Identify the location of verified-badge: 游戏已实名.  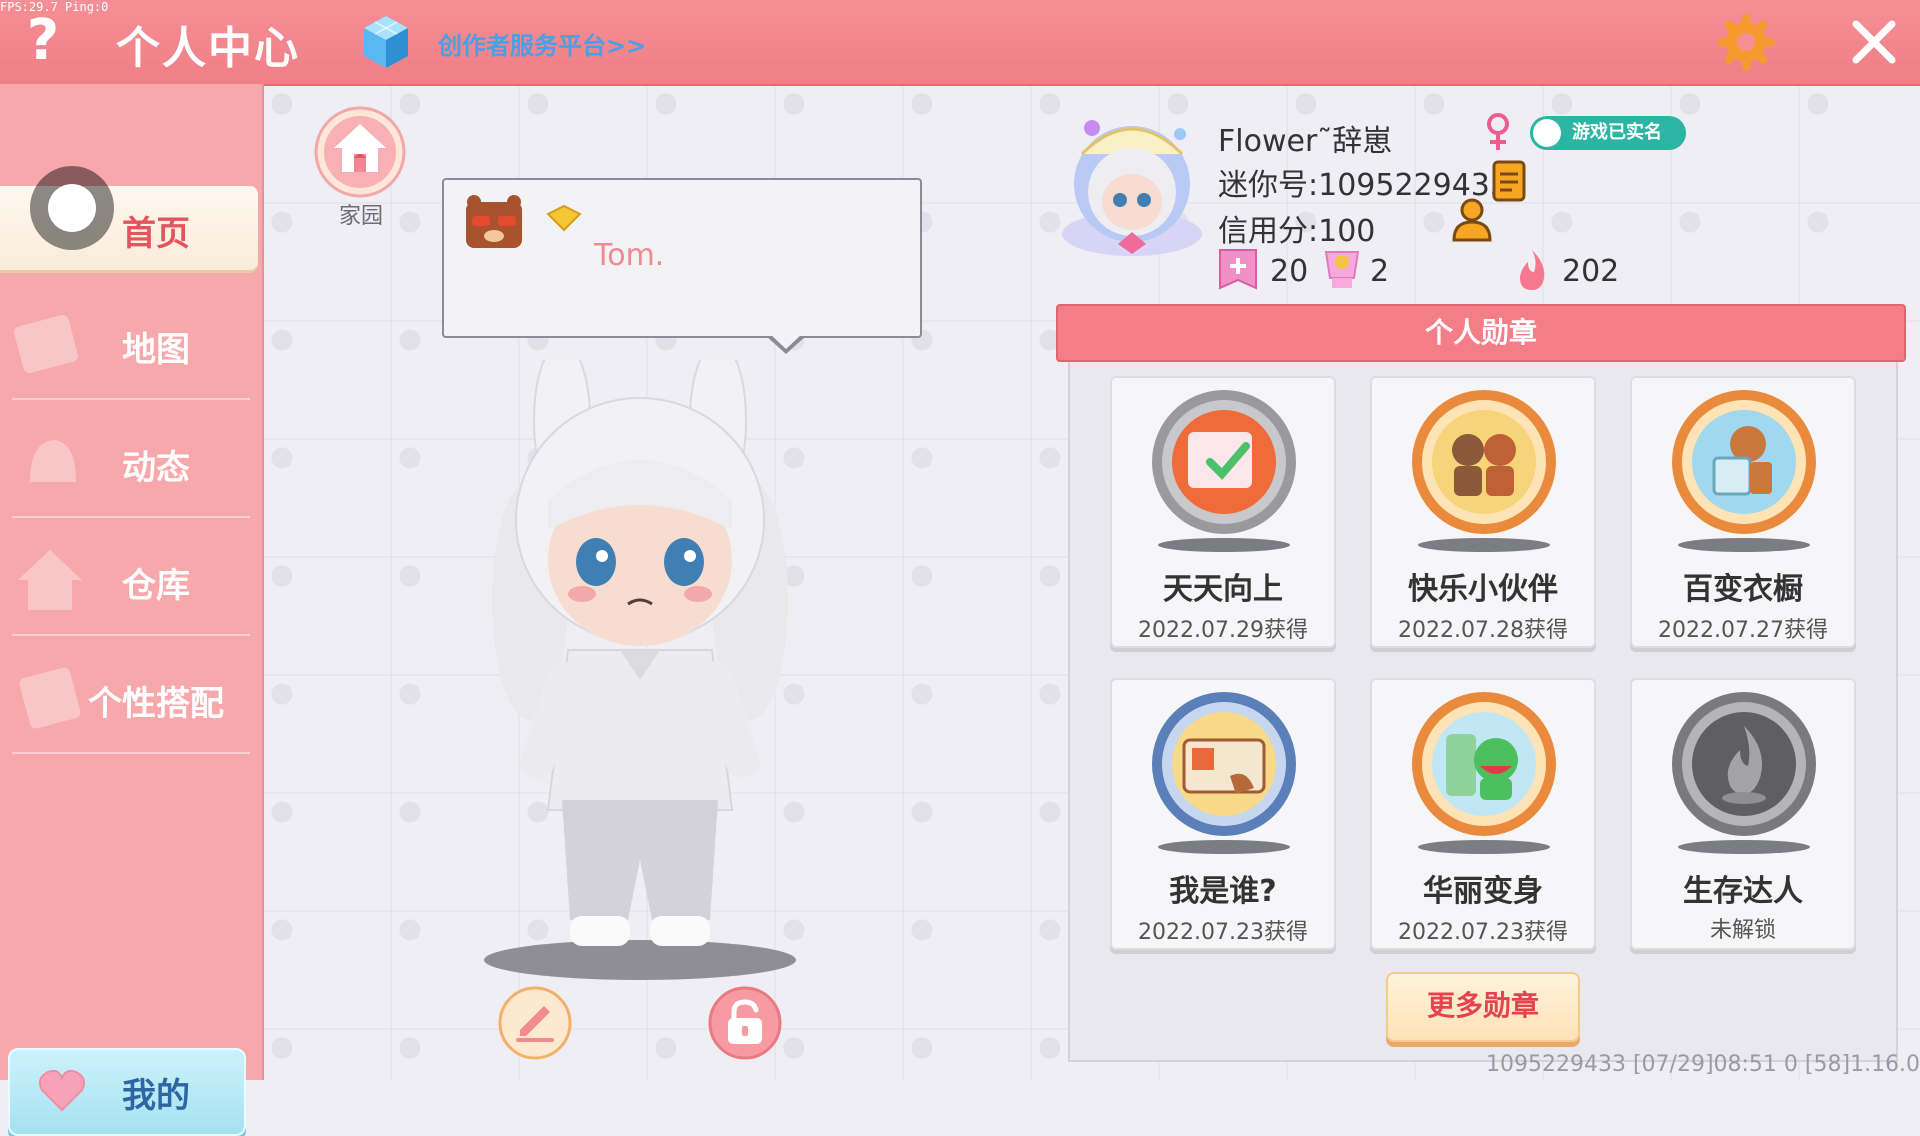
(1608, 133).